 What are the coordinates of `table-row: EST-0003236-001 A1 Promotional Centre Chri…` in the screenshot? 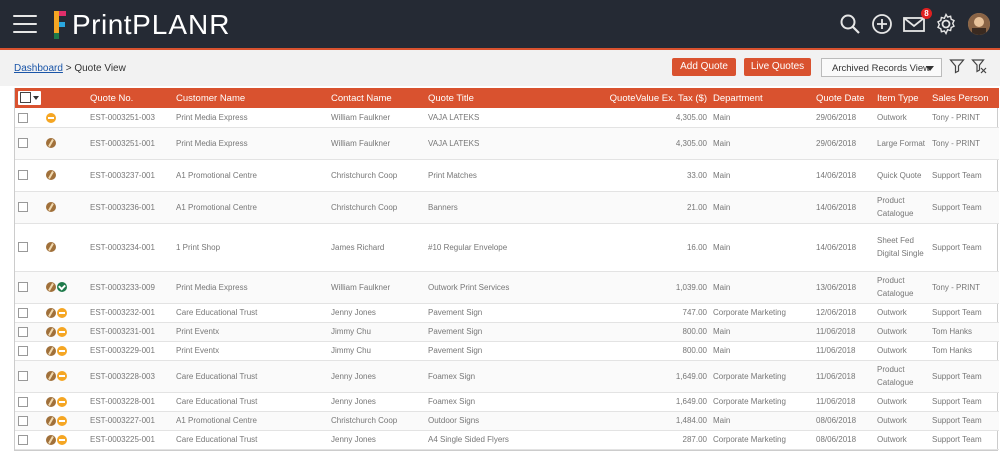 It's located at (507, 207).